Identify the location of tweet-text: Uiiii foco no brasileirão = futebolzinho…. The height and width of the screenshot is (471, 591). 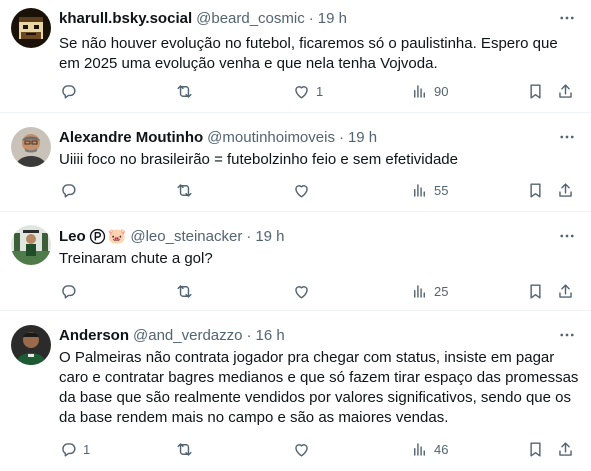
(258, 159).